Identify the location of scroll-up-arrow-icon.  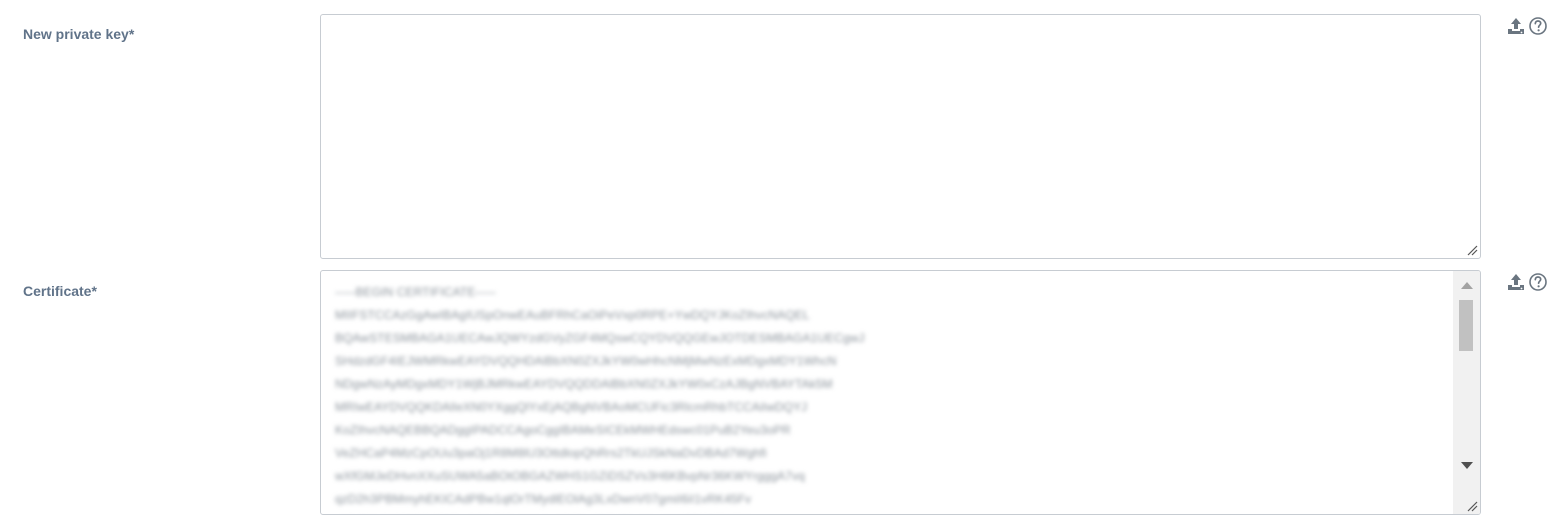
(1466, 285).